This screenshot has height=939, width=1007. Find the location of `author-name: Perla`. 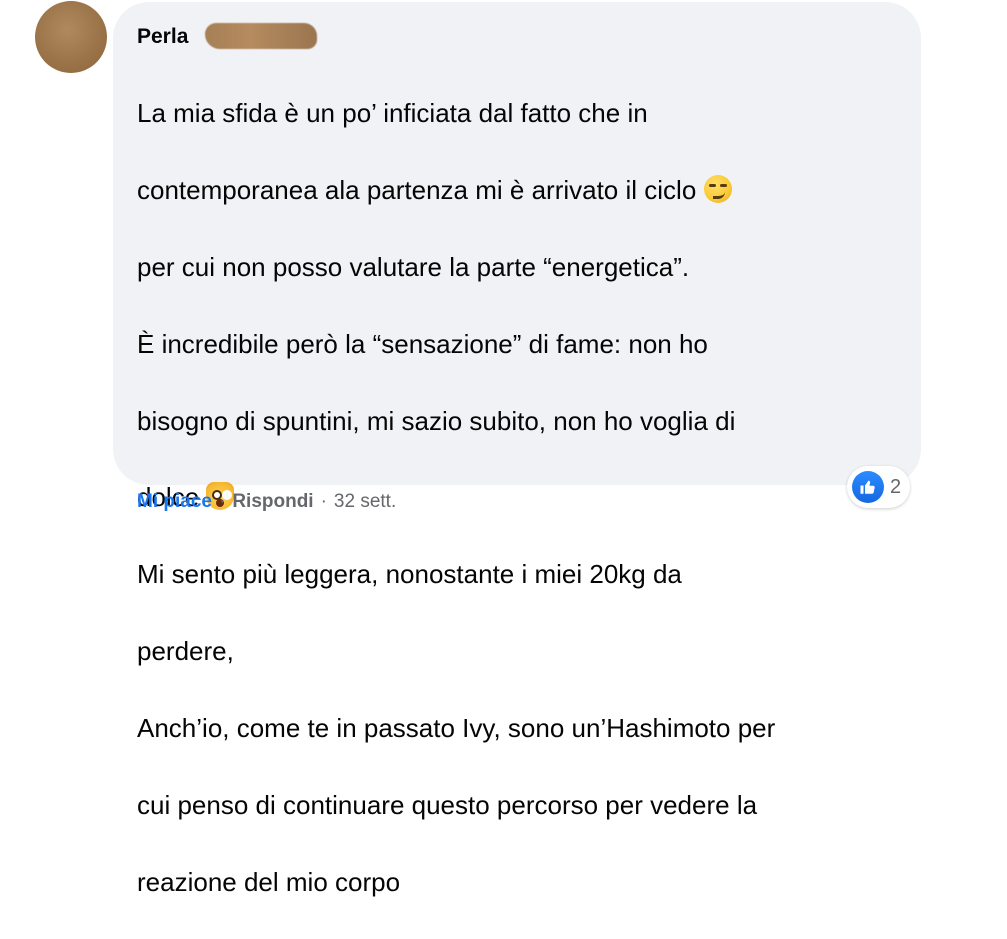

author-name: Perla is located at coordinates (162, 37).